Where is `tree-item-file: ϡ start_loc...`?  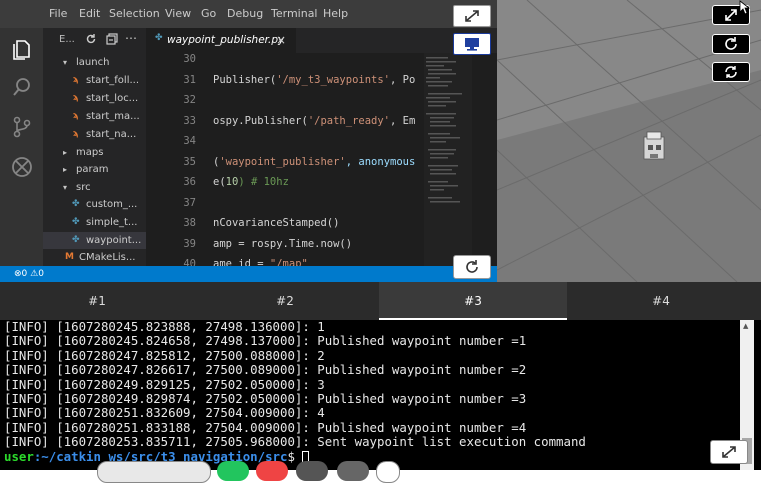 tree-item-file: ϡ start_loc... is located at coordinates (94, 98).